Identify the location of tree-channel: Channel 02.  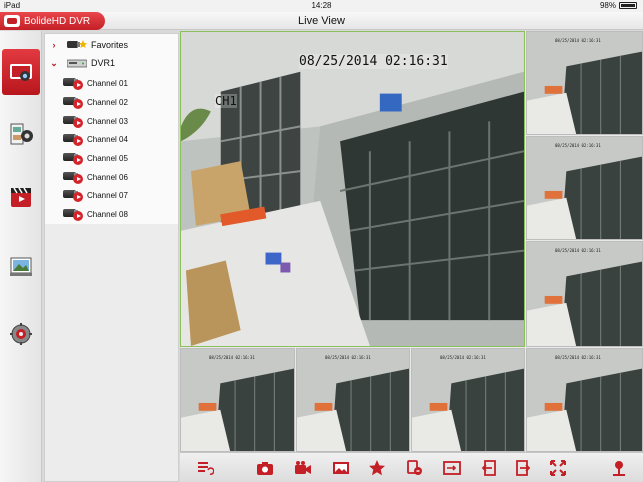
(111, 102).